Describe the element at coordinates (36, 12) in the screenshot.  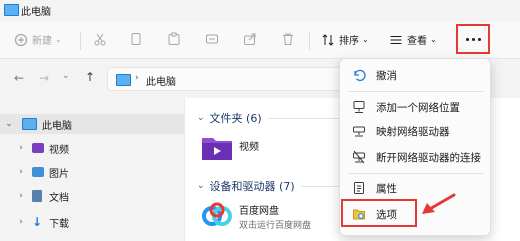
I see `window-title: 此电脑` at that location.